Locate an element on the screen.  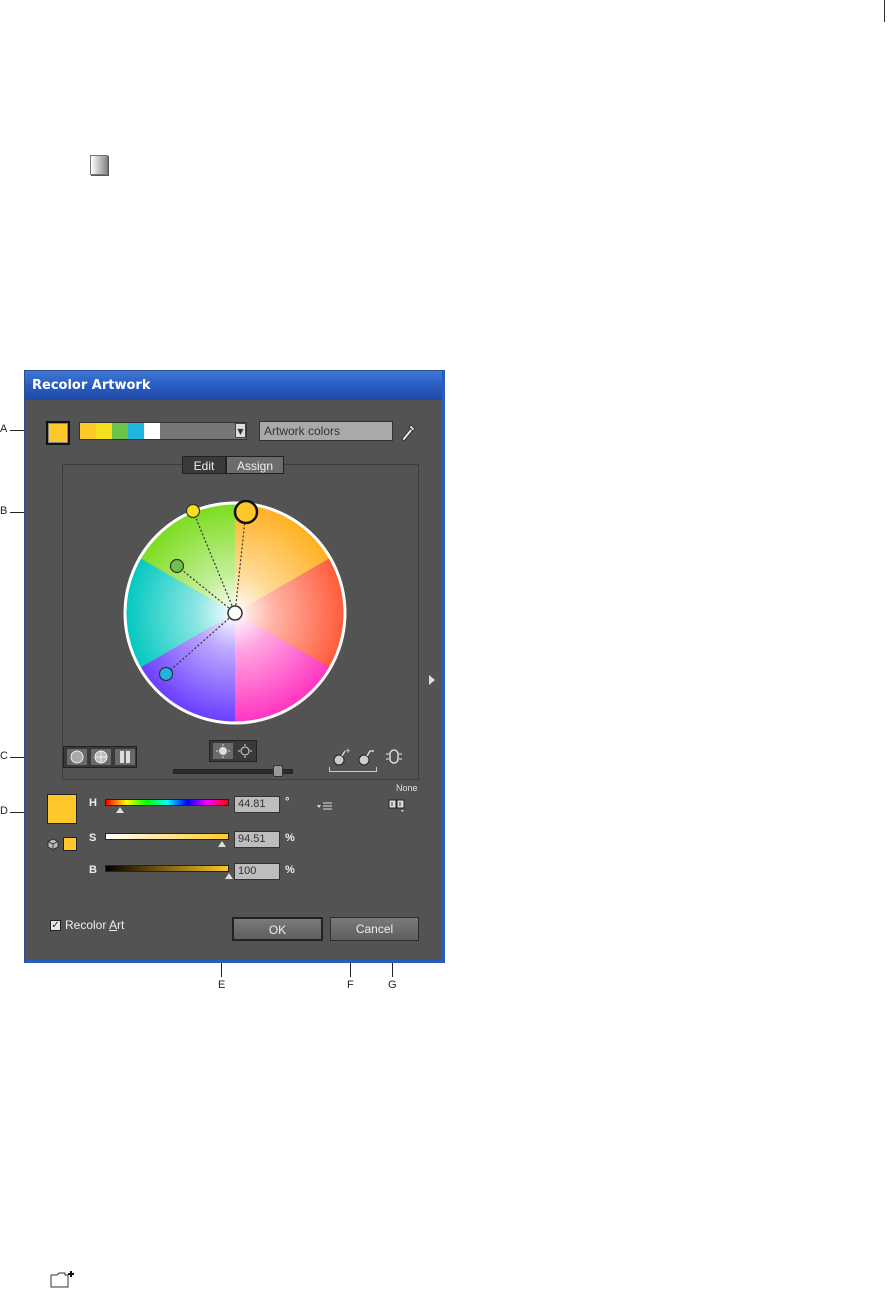
out-of-gamut-cube-icon is located at coordinates (53, 844).